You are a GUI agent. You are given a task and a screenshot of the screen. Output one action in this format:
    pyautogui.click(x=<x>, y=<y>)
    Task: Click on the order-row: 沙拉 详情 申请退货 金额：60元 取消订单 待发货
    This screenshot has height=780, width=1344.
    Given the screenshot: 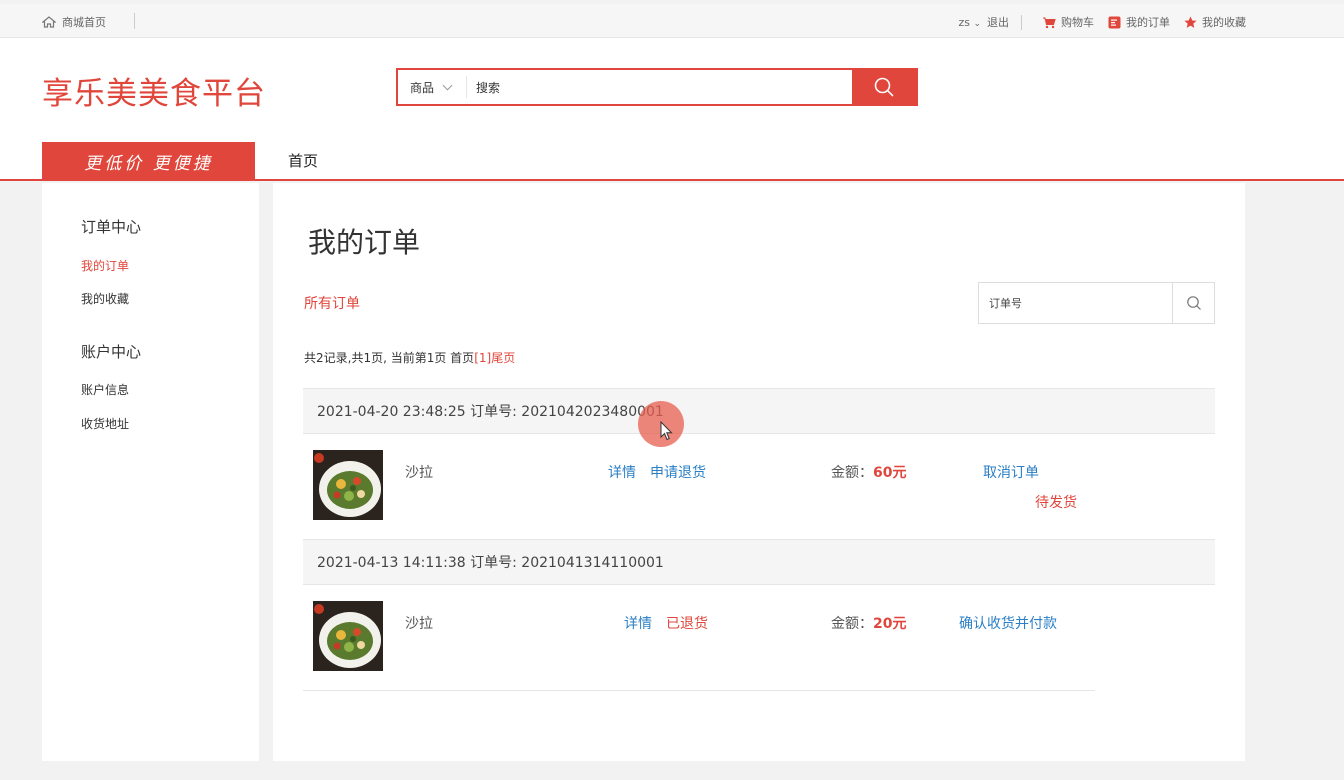 What is the action you would take?
    pyautogui.click(x=759, y=487)
    